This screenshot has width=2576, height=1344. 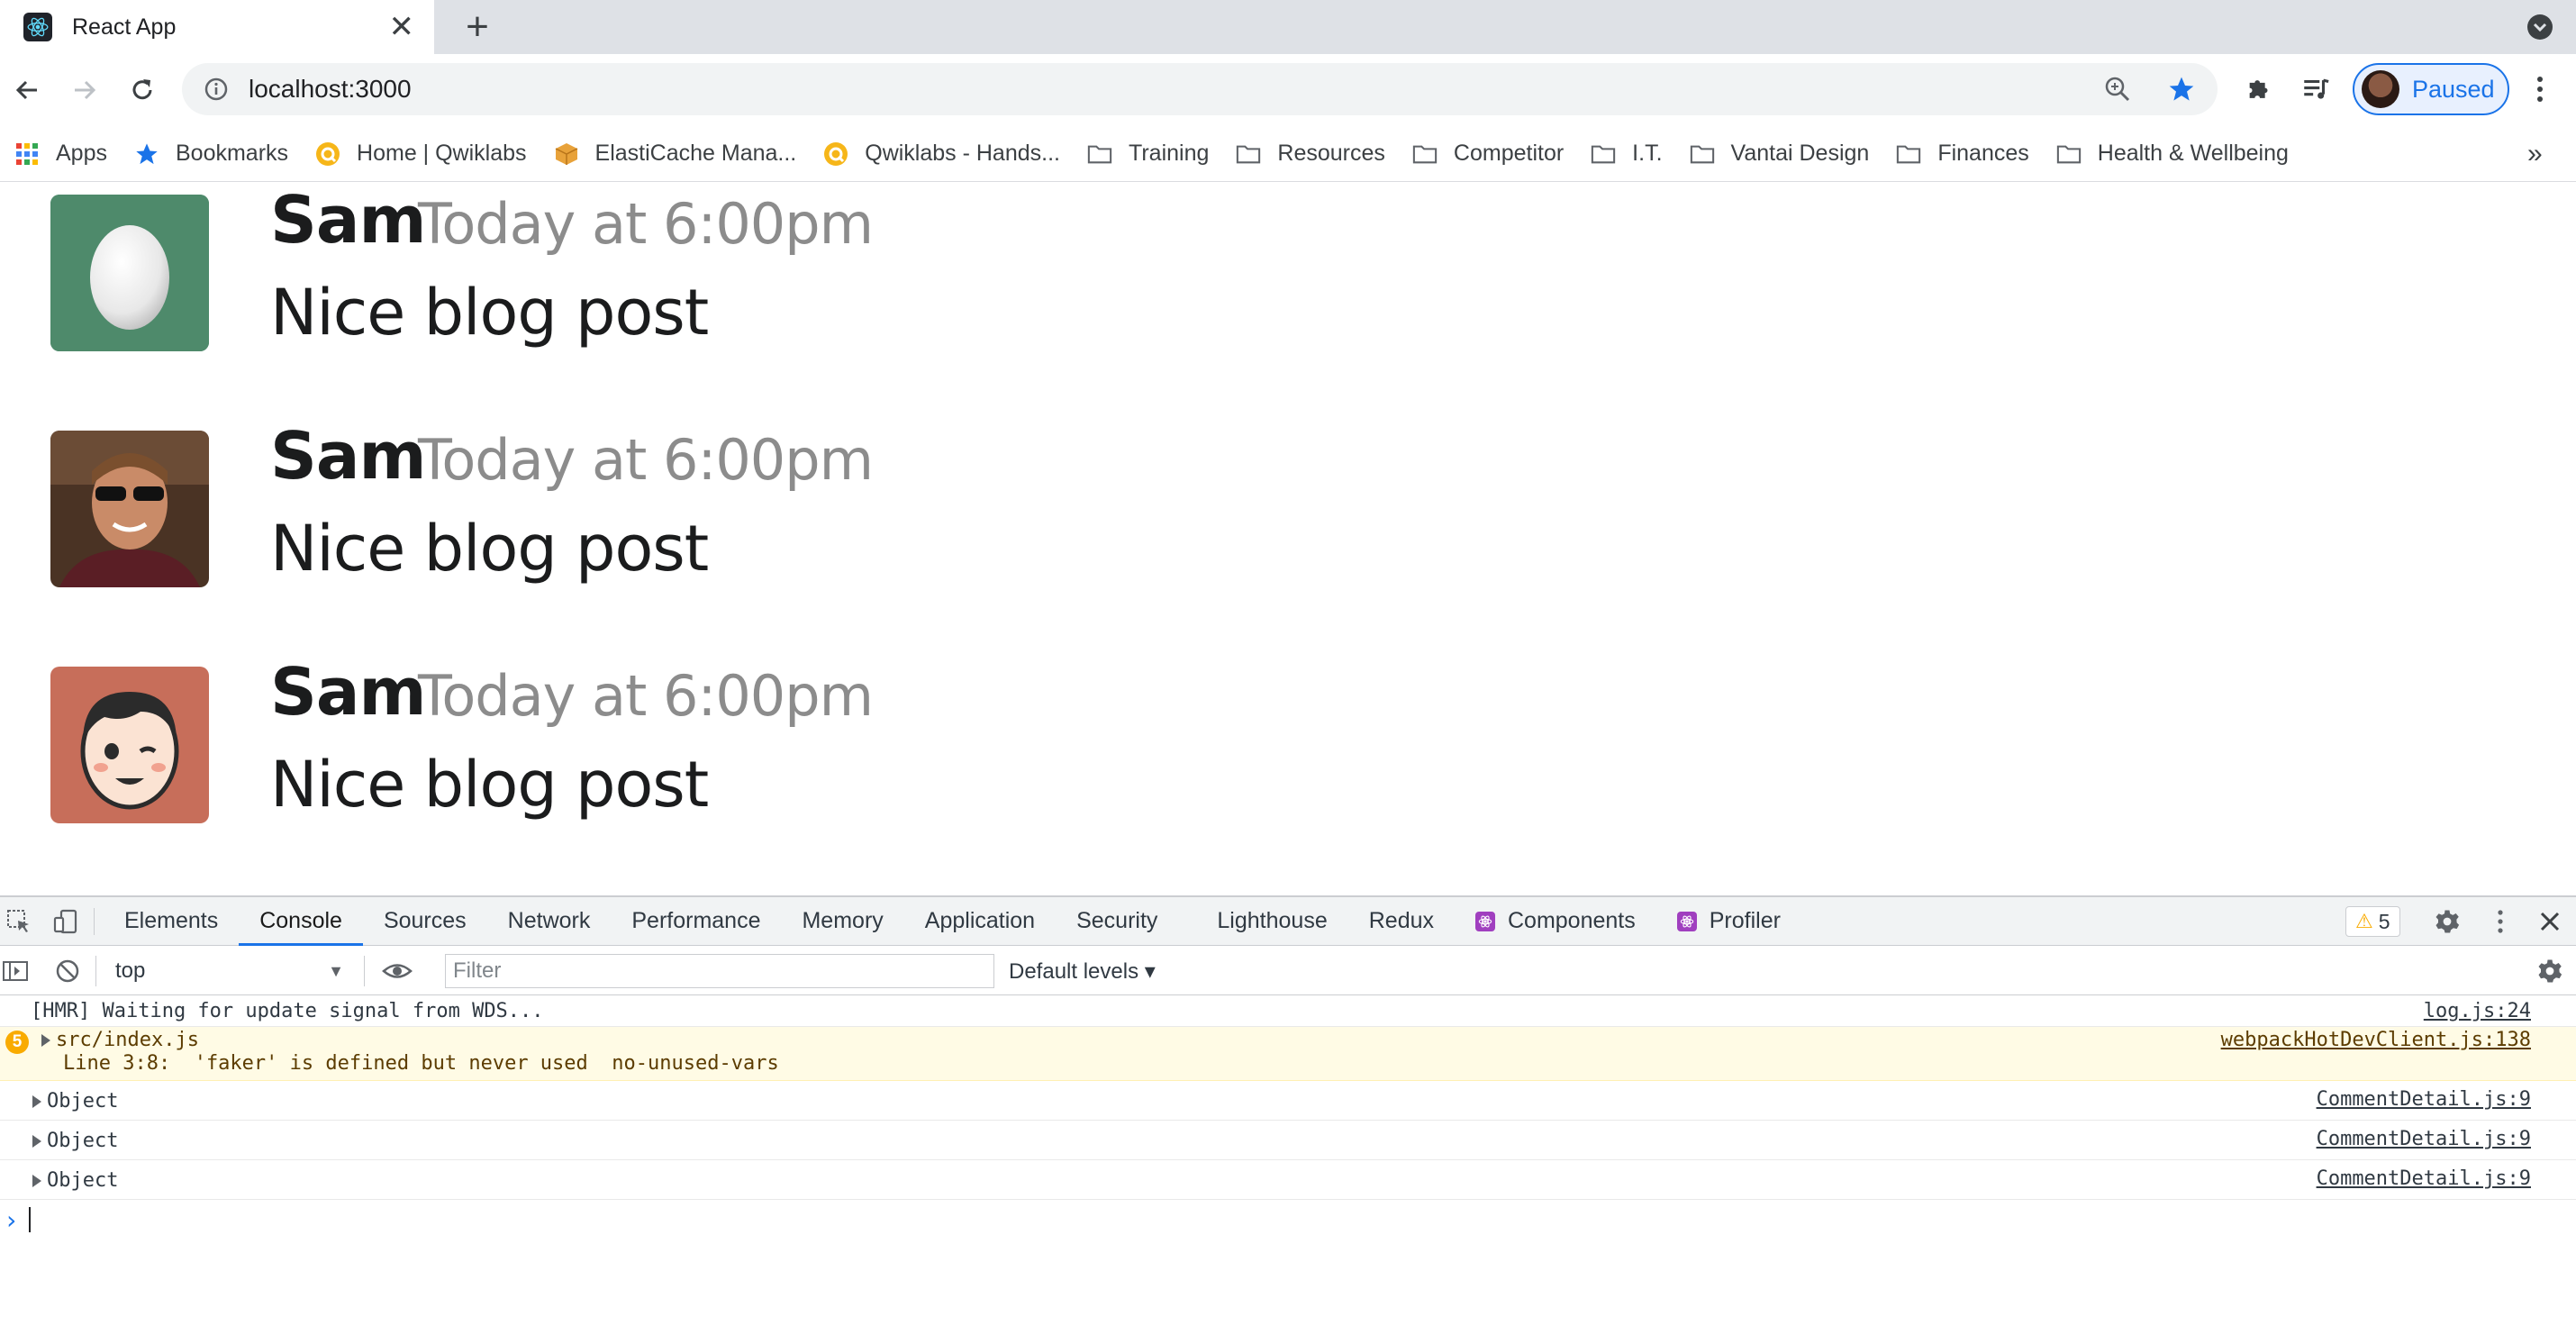 I want to click on tab-memory: Memory, so click(x=842, y=922).